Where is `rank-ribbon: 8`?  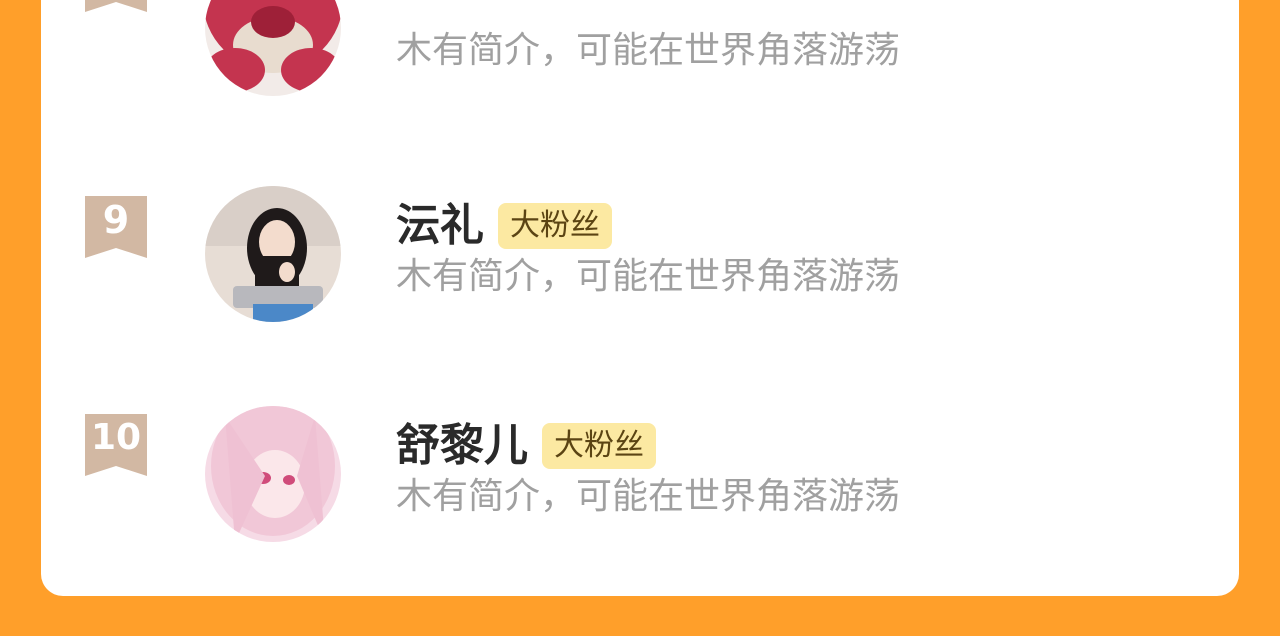 rank-ribbon: 8 is located at coordinates (116, 6).